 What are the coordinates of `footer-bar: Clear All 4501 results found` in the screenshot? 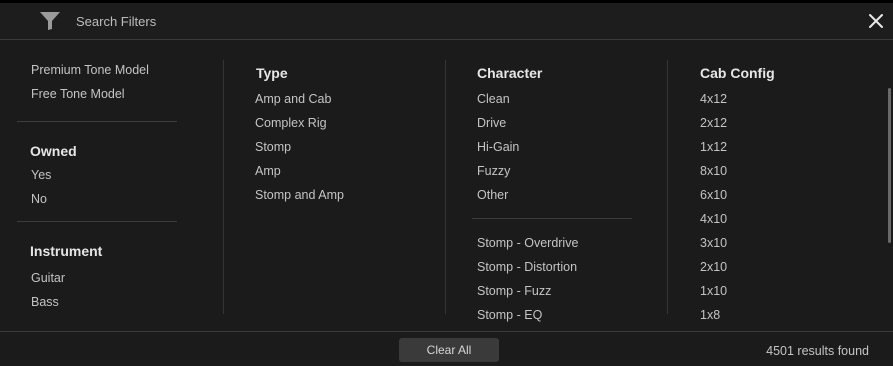 It's located at (446, 348).